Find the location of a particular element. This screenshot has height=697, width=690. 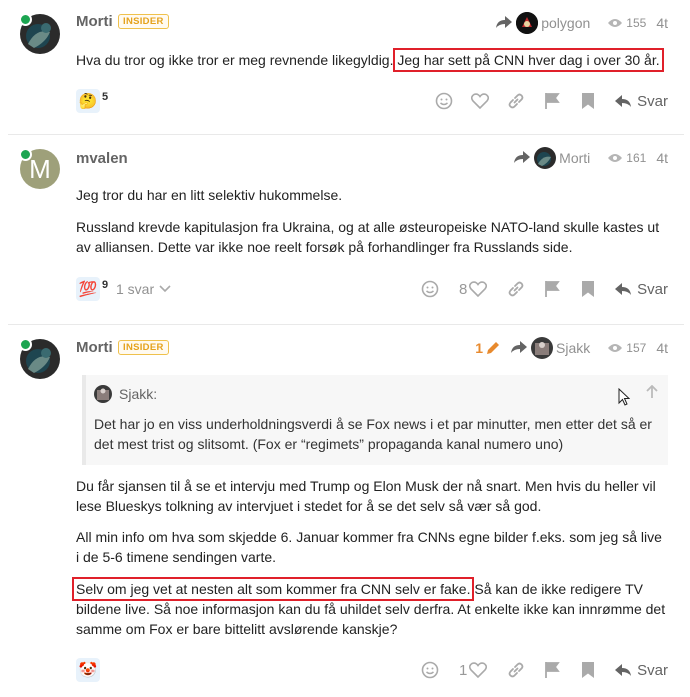

reaction-emoji: 🤡 is located at coordinates (88, 670).